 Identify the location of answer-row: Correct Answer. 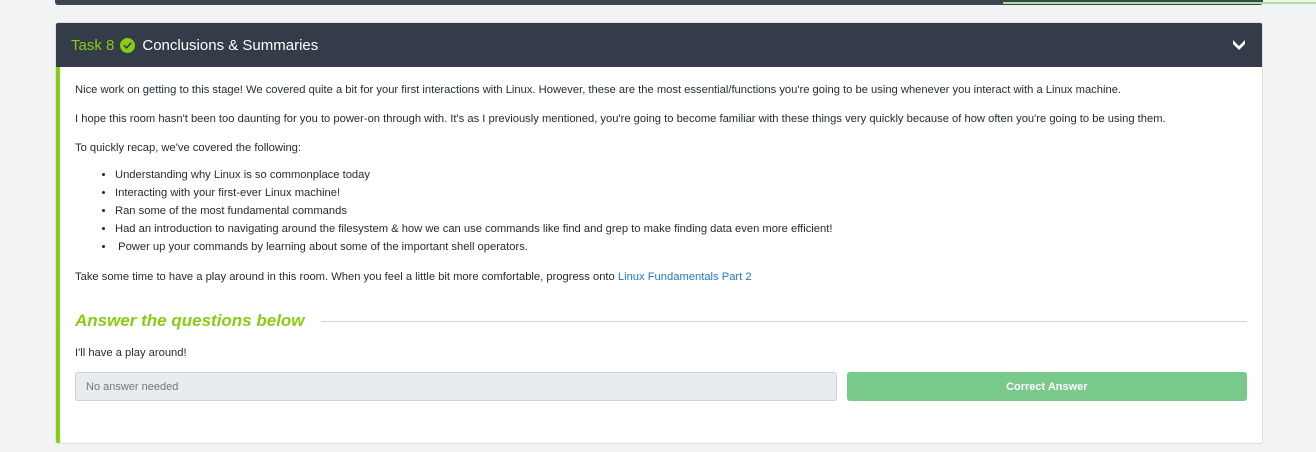
(661, 386).